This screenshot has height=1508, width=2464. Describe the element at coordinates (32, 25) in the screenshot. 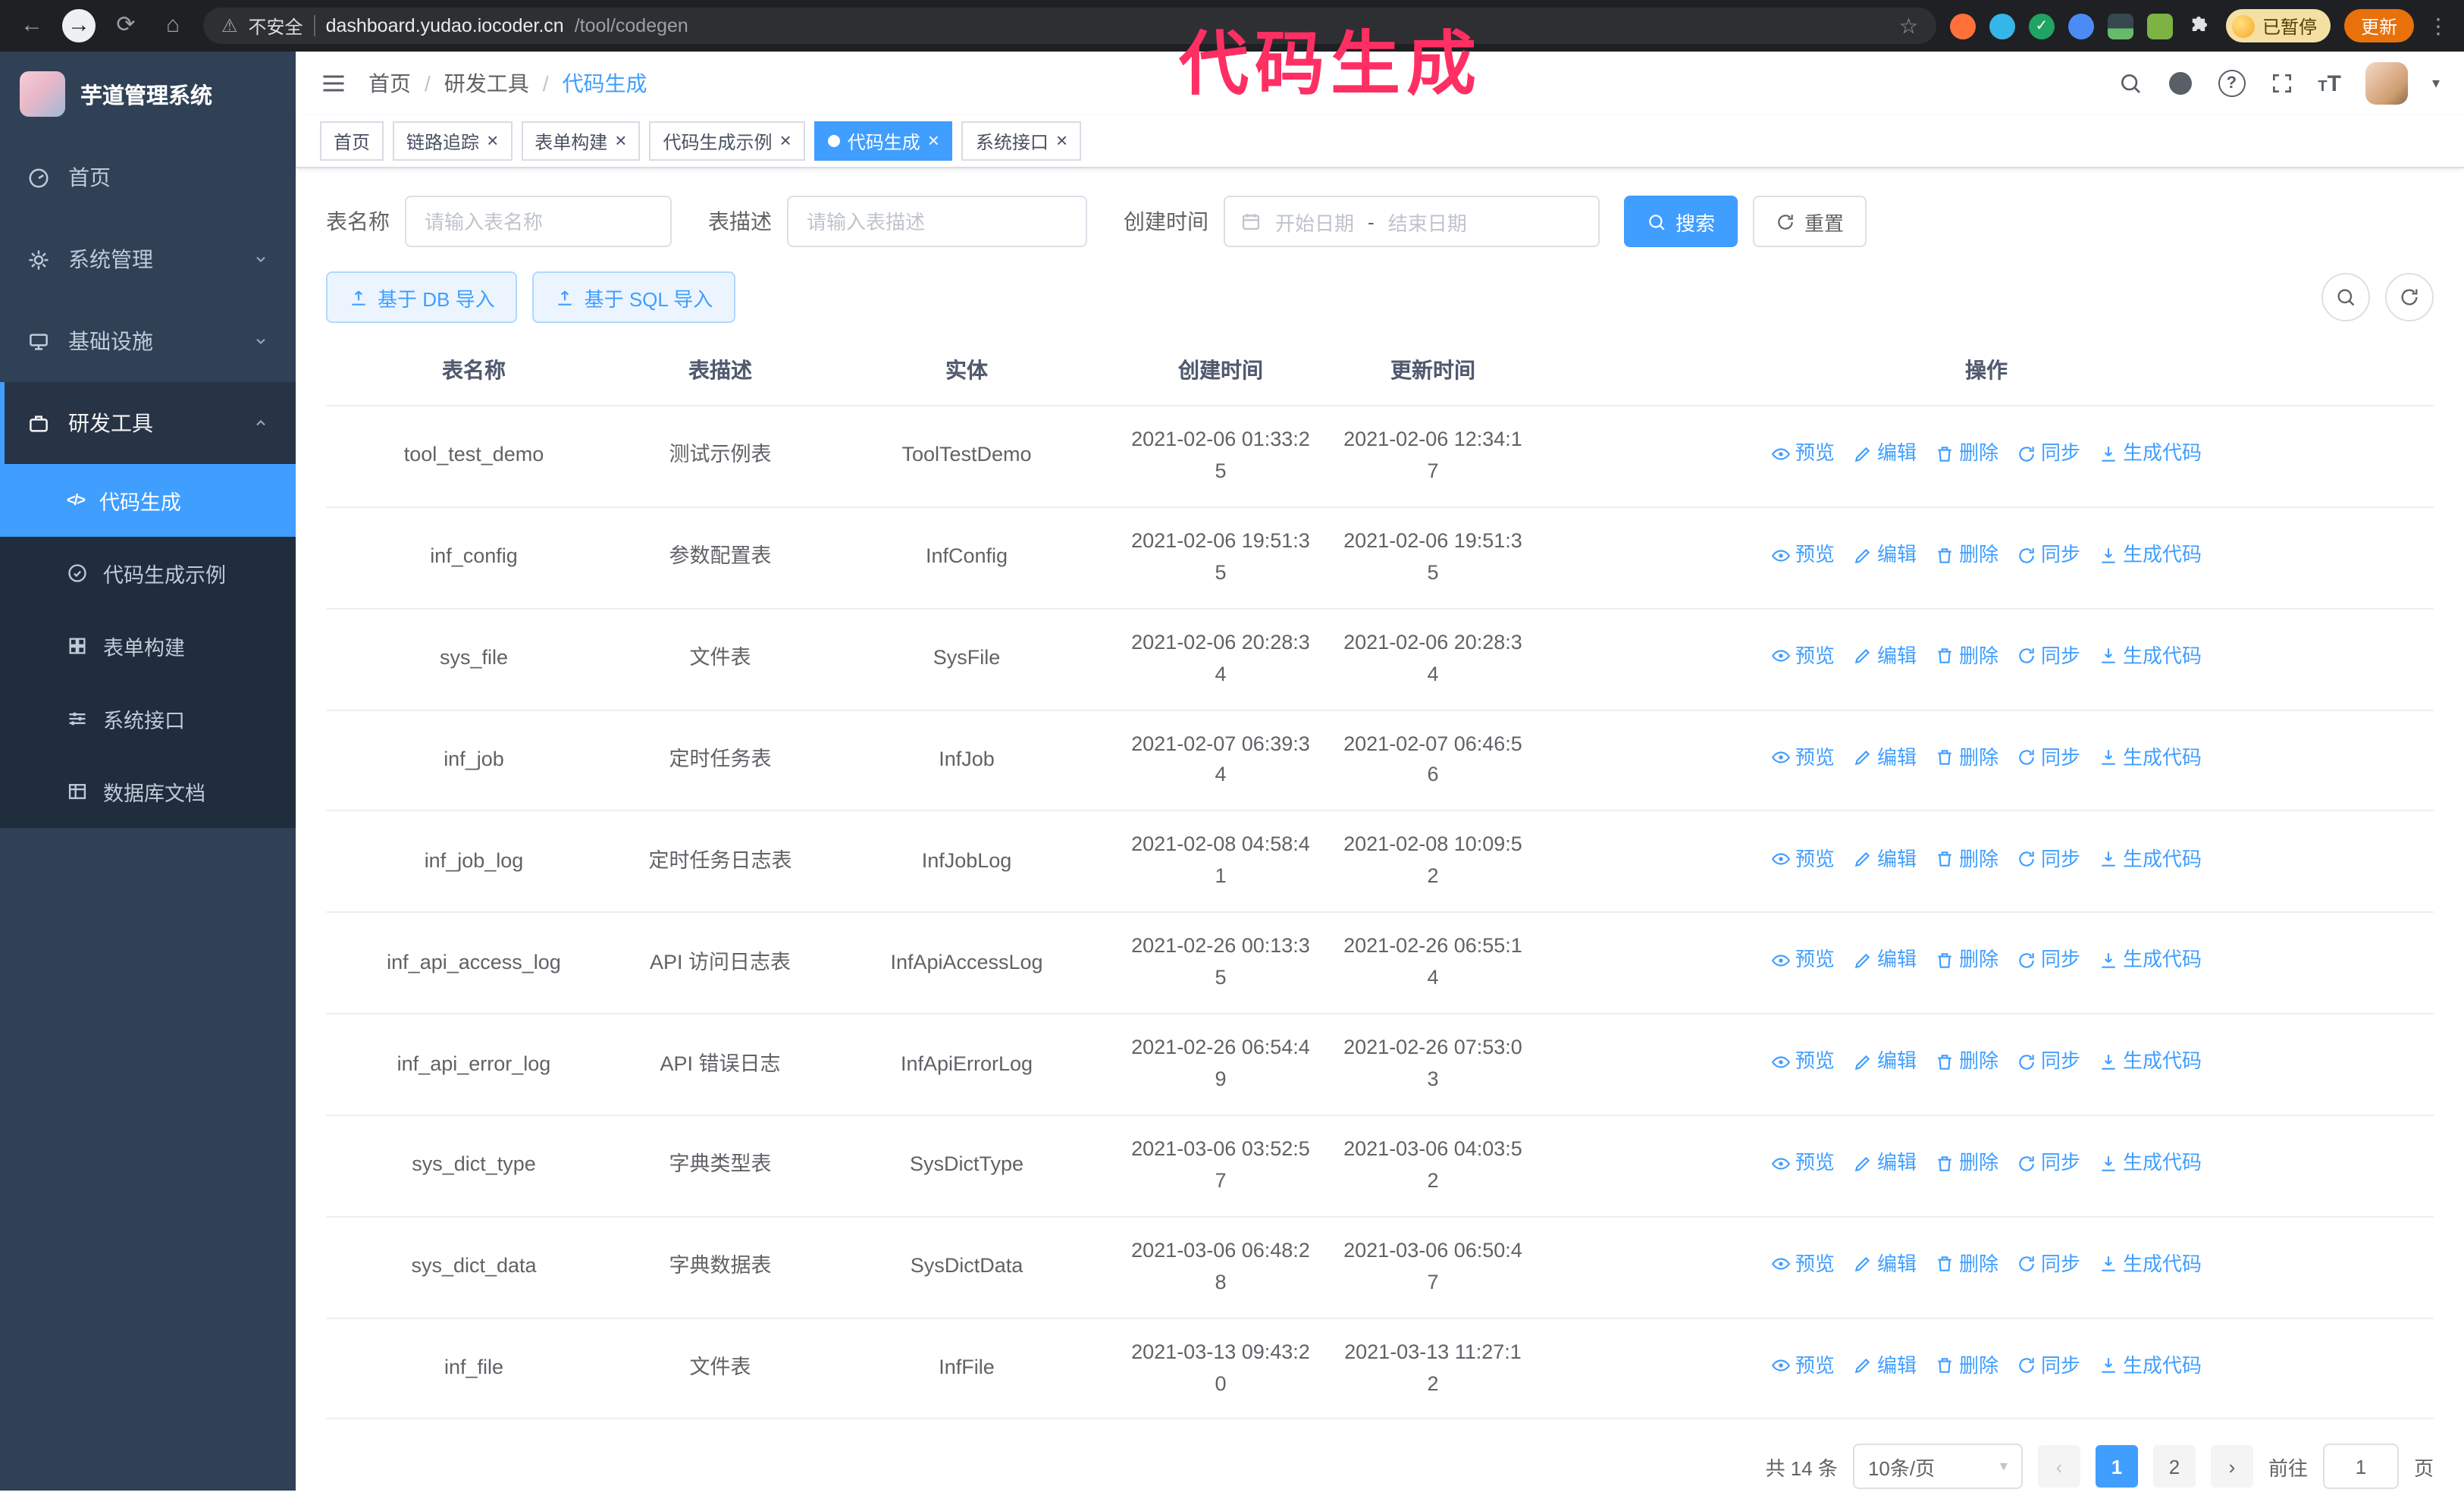

I see `back-button: ←` at that location.